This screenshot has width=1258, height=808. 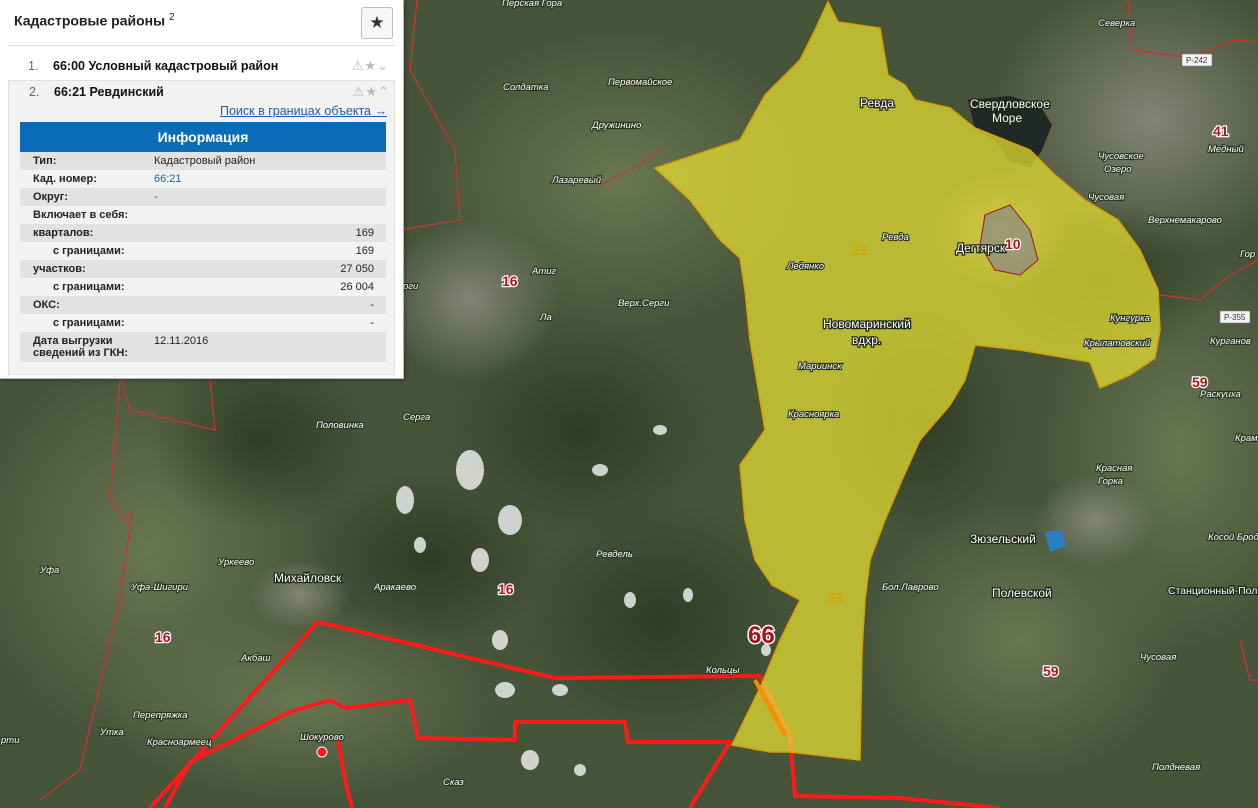 What do you see at coordinates (532, 4) in the screenshot?
I see `svg-text: Перская Гора` at bounding box center [532, 4].